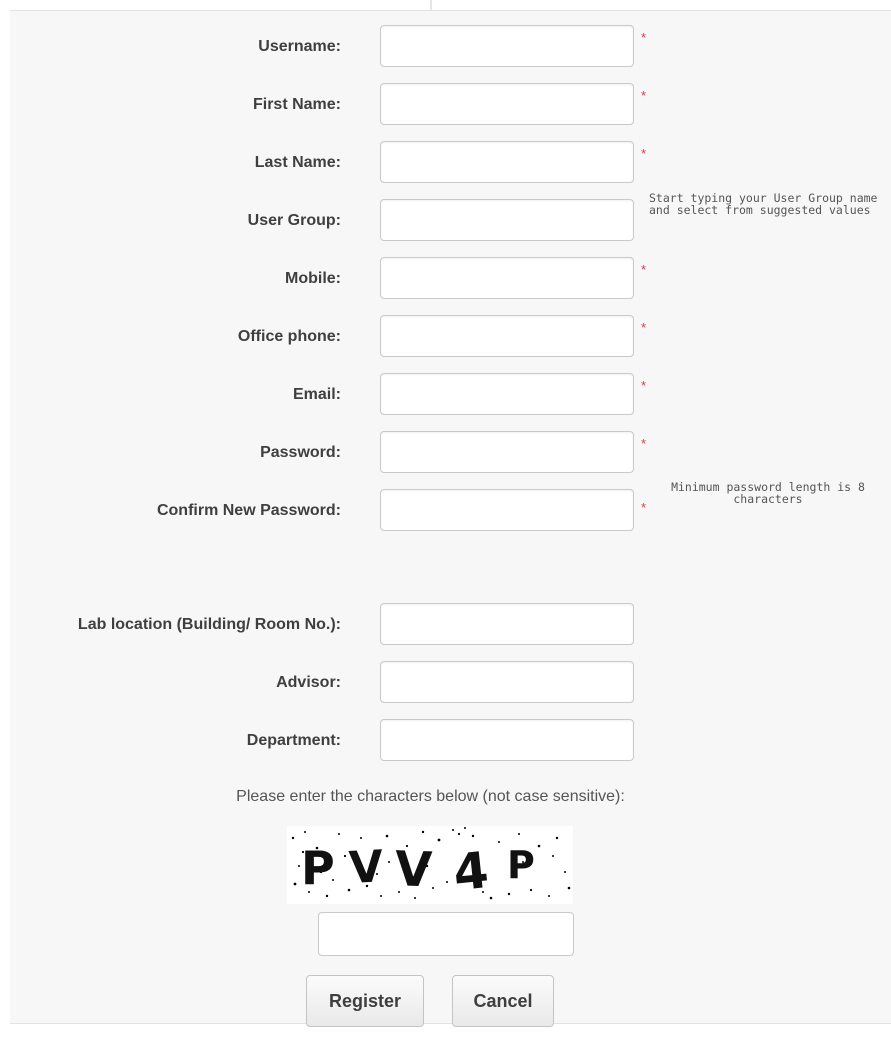 The image size is (891, 1052). I want to click on password-input, so click(507, 452).